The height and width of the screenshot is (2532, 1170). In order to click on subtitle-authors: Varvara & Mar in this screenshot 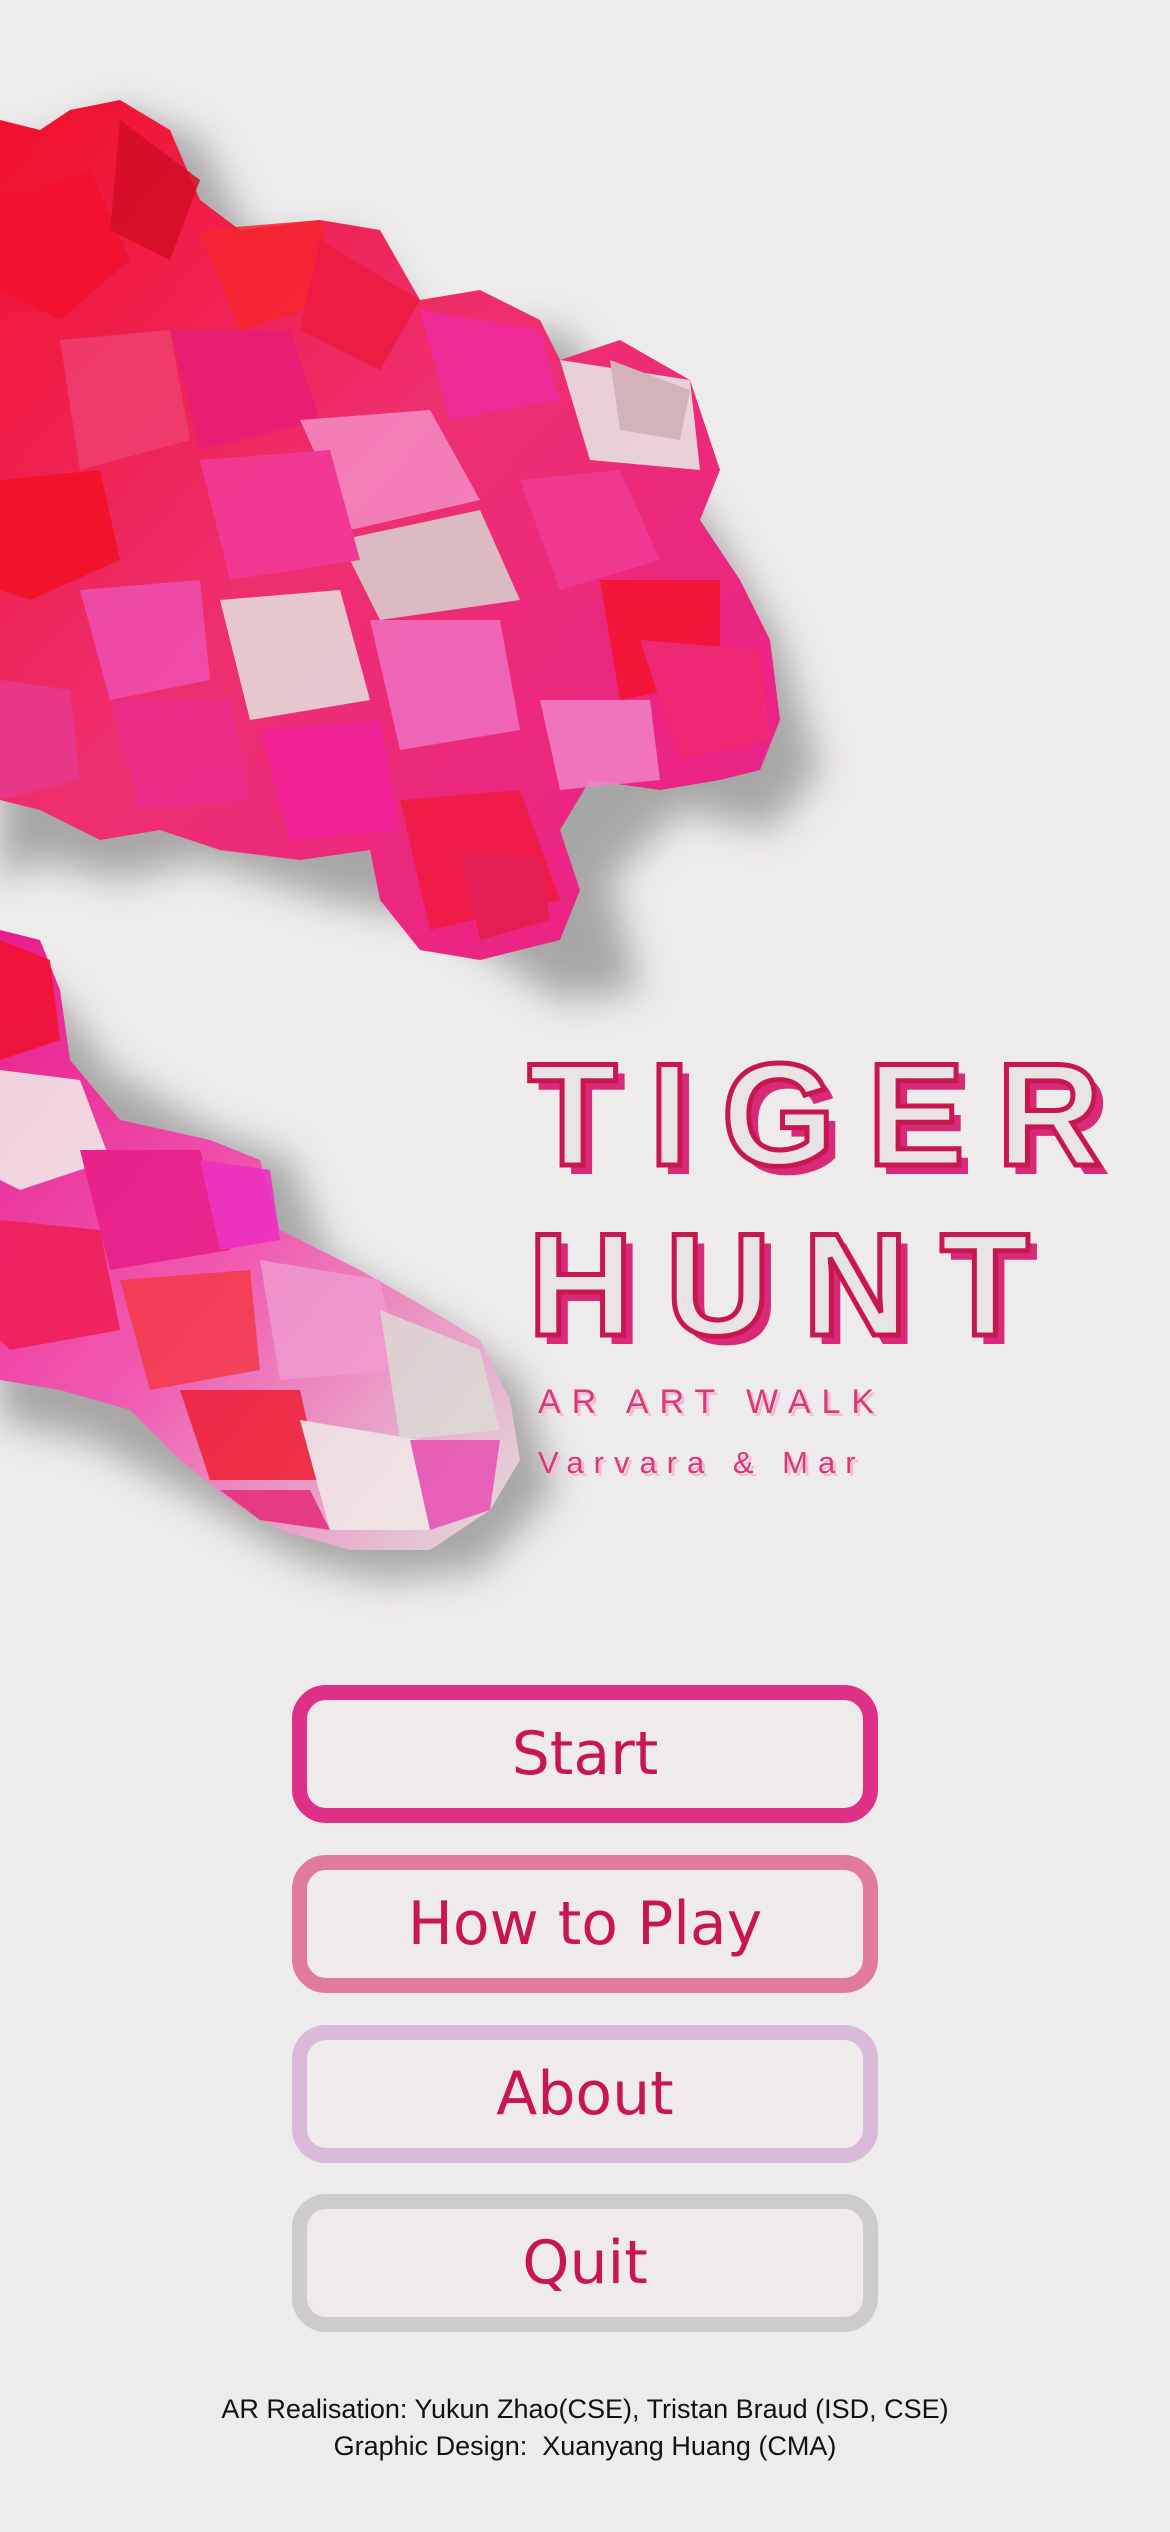, I will do `click(702, 1462)`.